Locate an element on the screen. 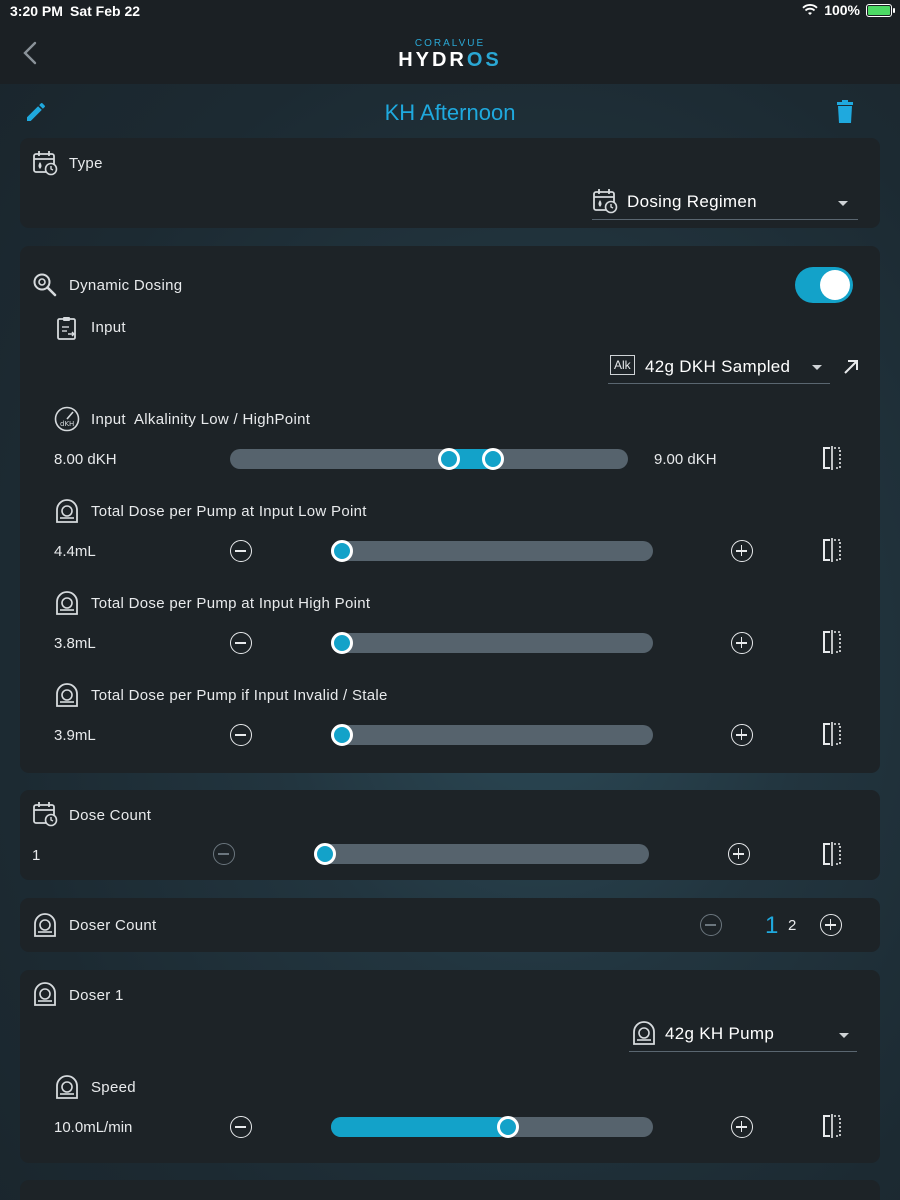  speed-label: Speed is located at coordinates (113, 1087).